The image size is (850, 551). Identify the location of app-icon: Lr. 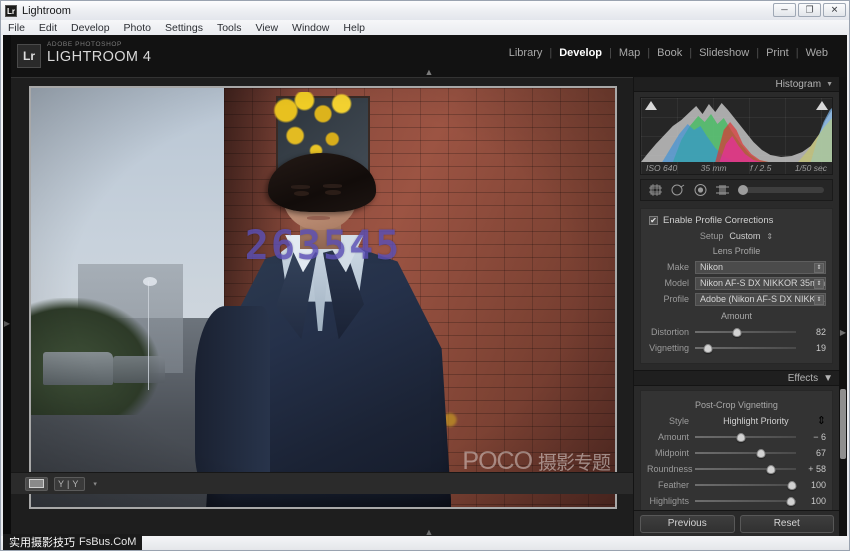
(11, 10).